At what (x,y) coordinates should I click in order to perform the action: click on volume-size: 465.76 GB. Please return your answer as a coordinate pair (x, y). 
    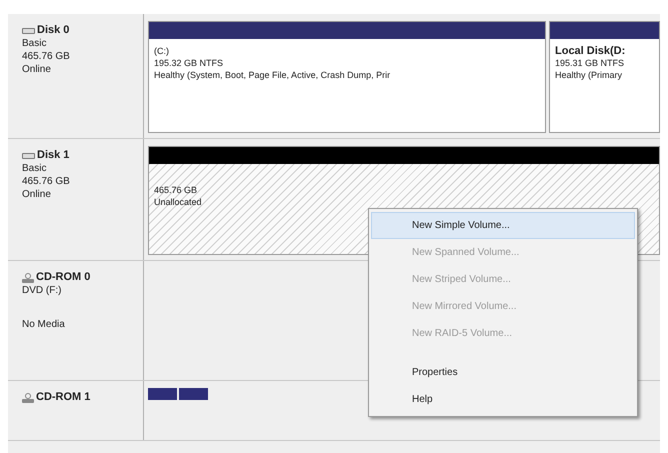
    Looking at the image, I should click on (176, 190).